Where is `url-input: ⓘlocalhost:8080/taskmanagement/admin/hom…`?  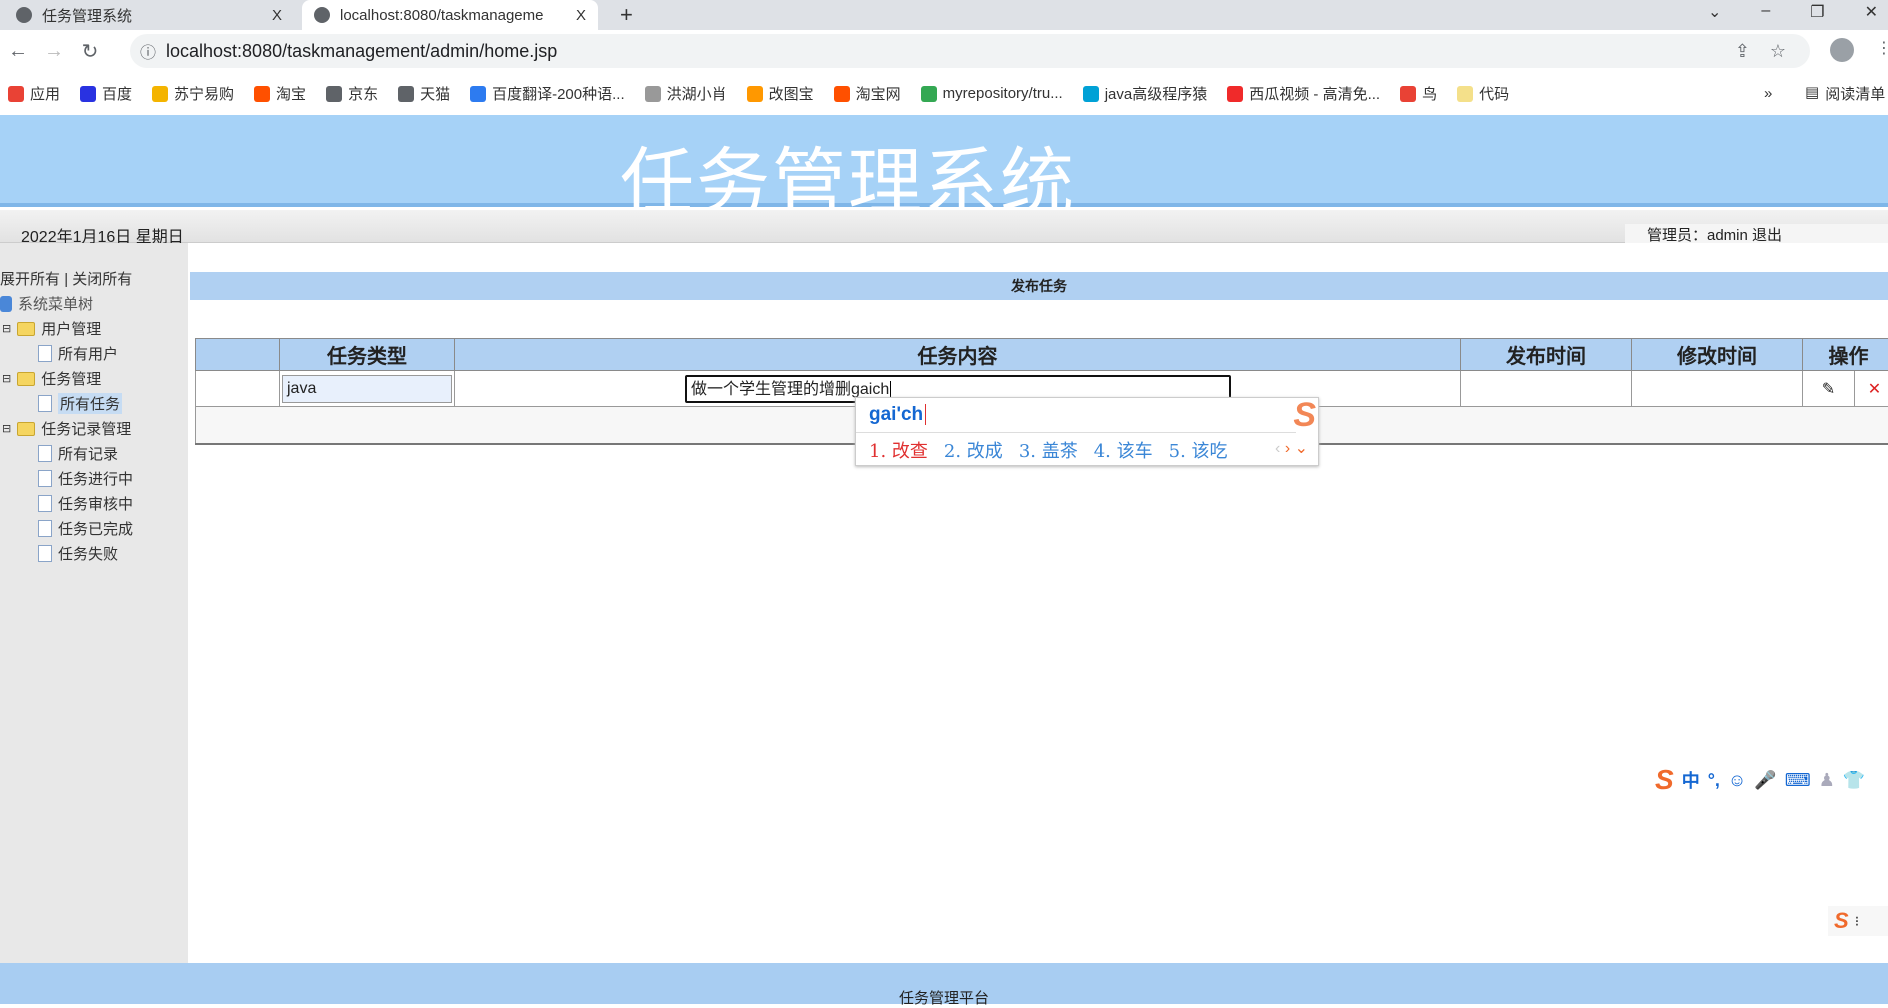 url-input: ⓘlocalhost:8080/taskmanagement/admin/hom… is located at coordinates (970, 51).